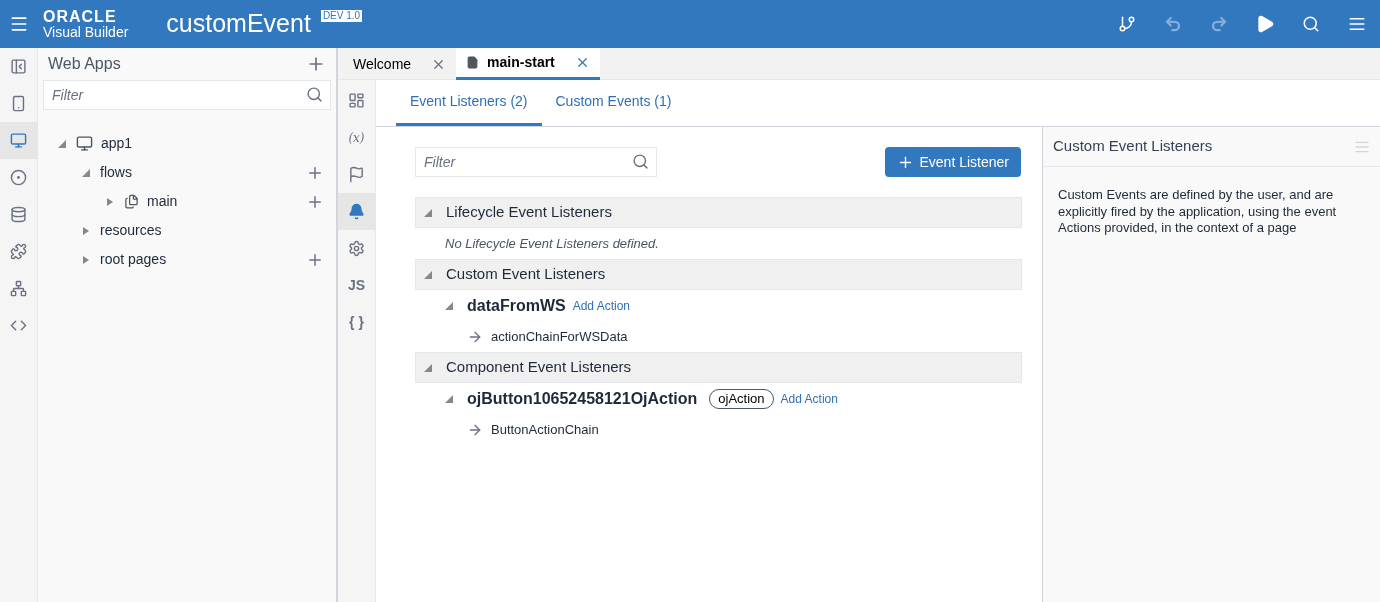  I want to click on pages-icon, so click(131, 201).